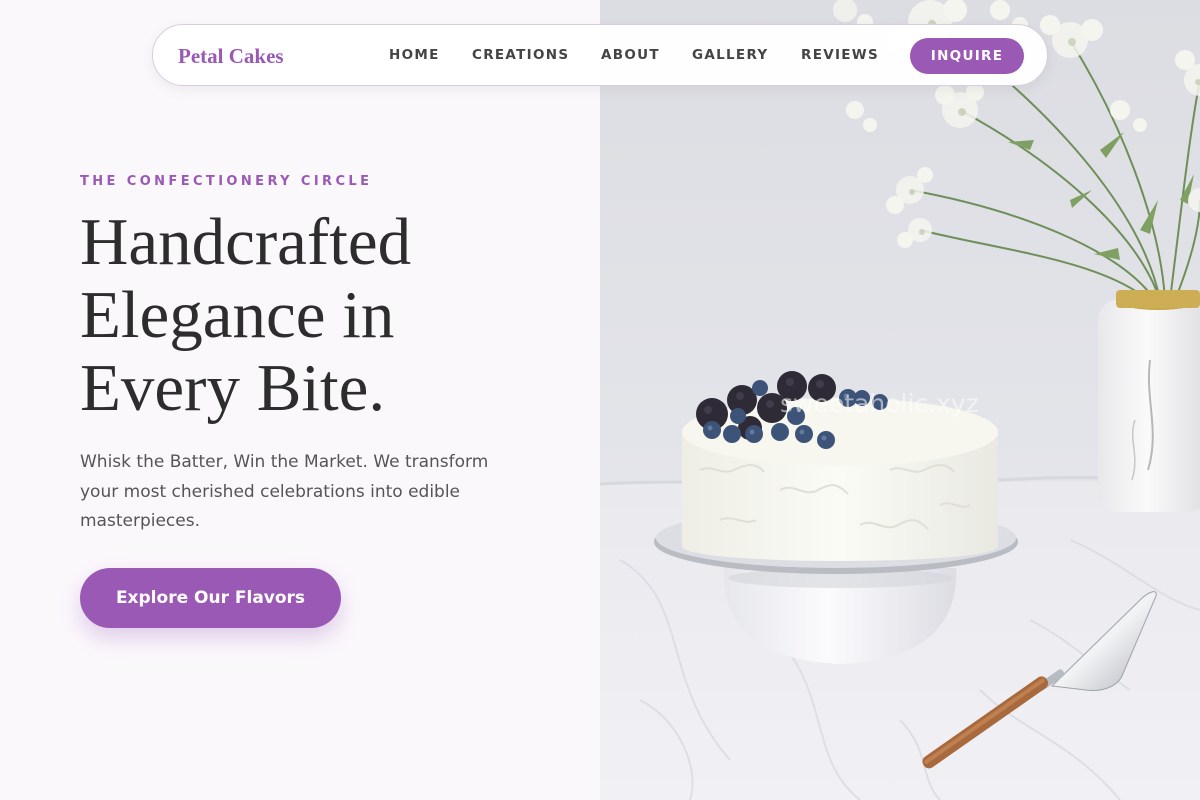  Describe the element at coordinates (233, 388) in the screenshot. I see `headline-line: Every Bite.` at that location.